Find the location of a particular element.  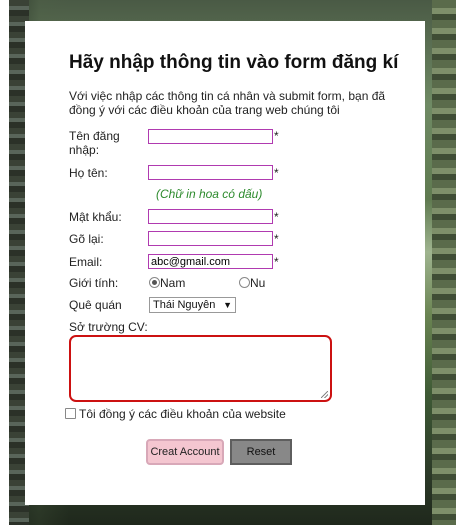

retype-required-mark: * is located at coordinates (276, 239).